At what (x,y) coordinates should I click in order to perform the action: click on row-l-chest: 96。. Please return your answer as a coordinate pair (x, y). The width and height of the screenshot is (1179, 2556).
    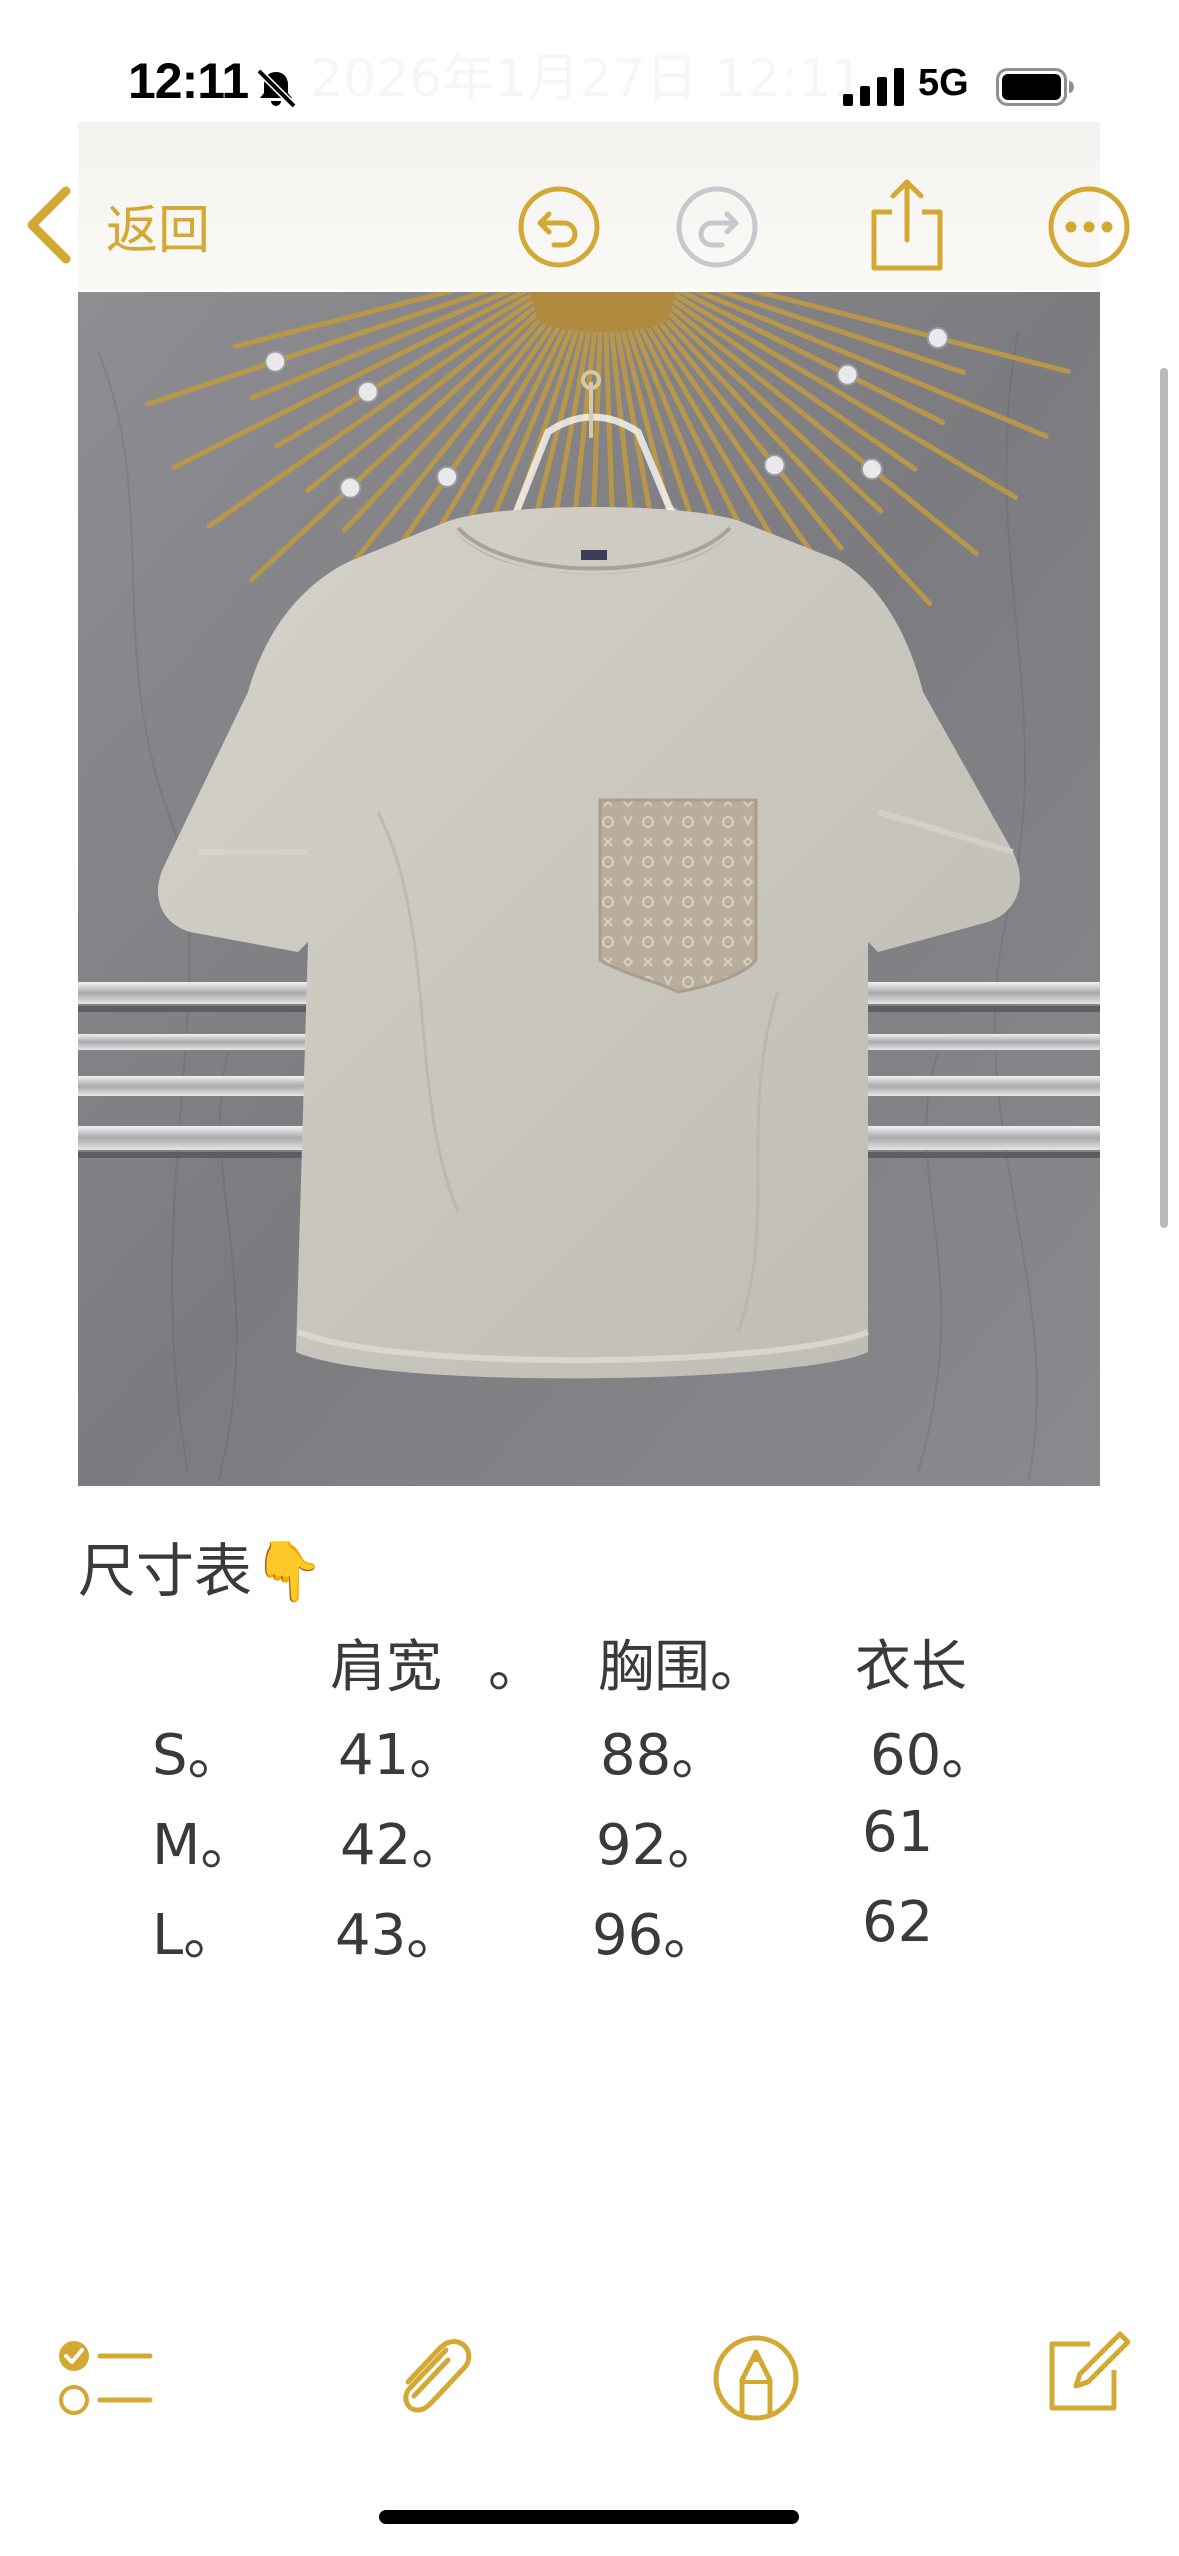
    Looking at the image, I should click on (656, 1935).